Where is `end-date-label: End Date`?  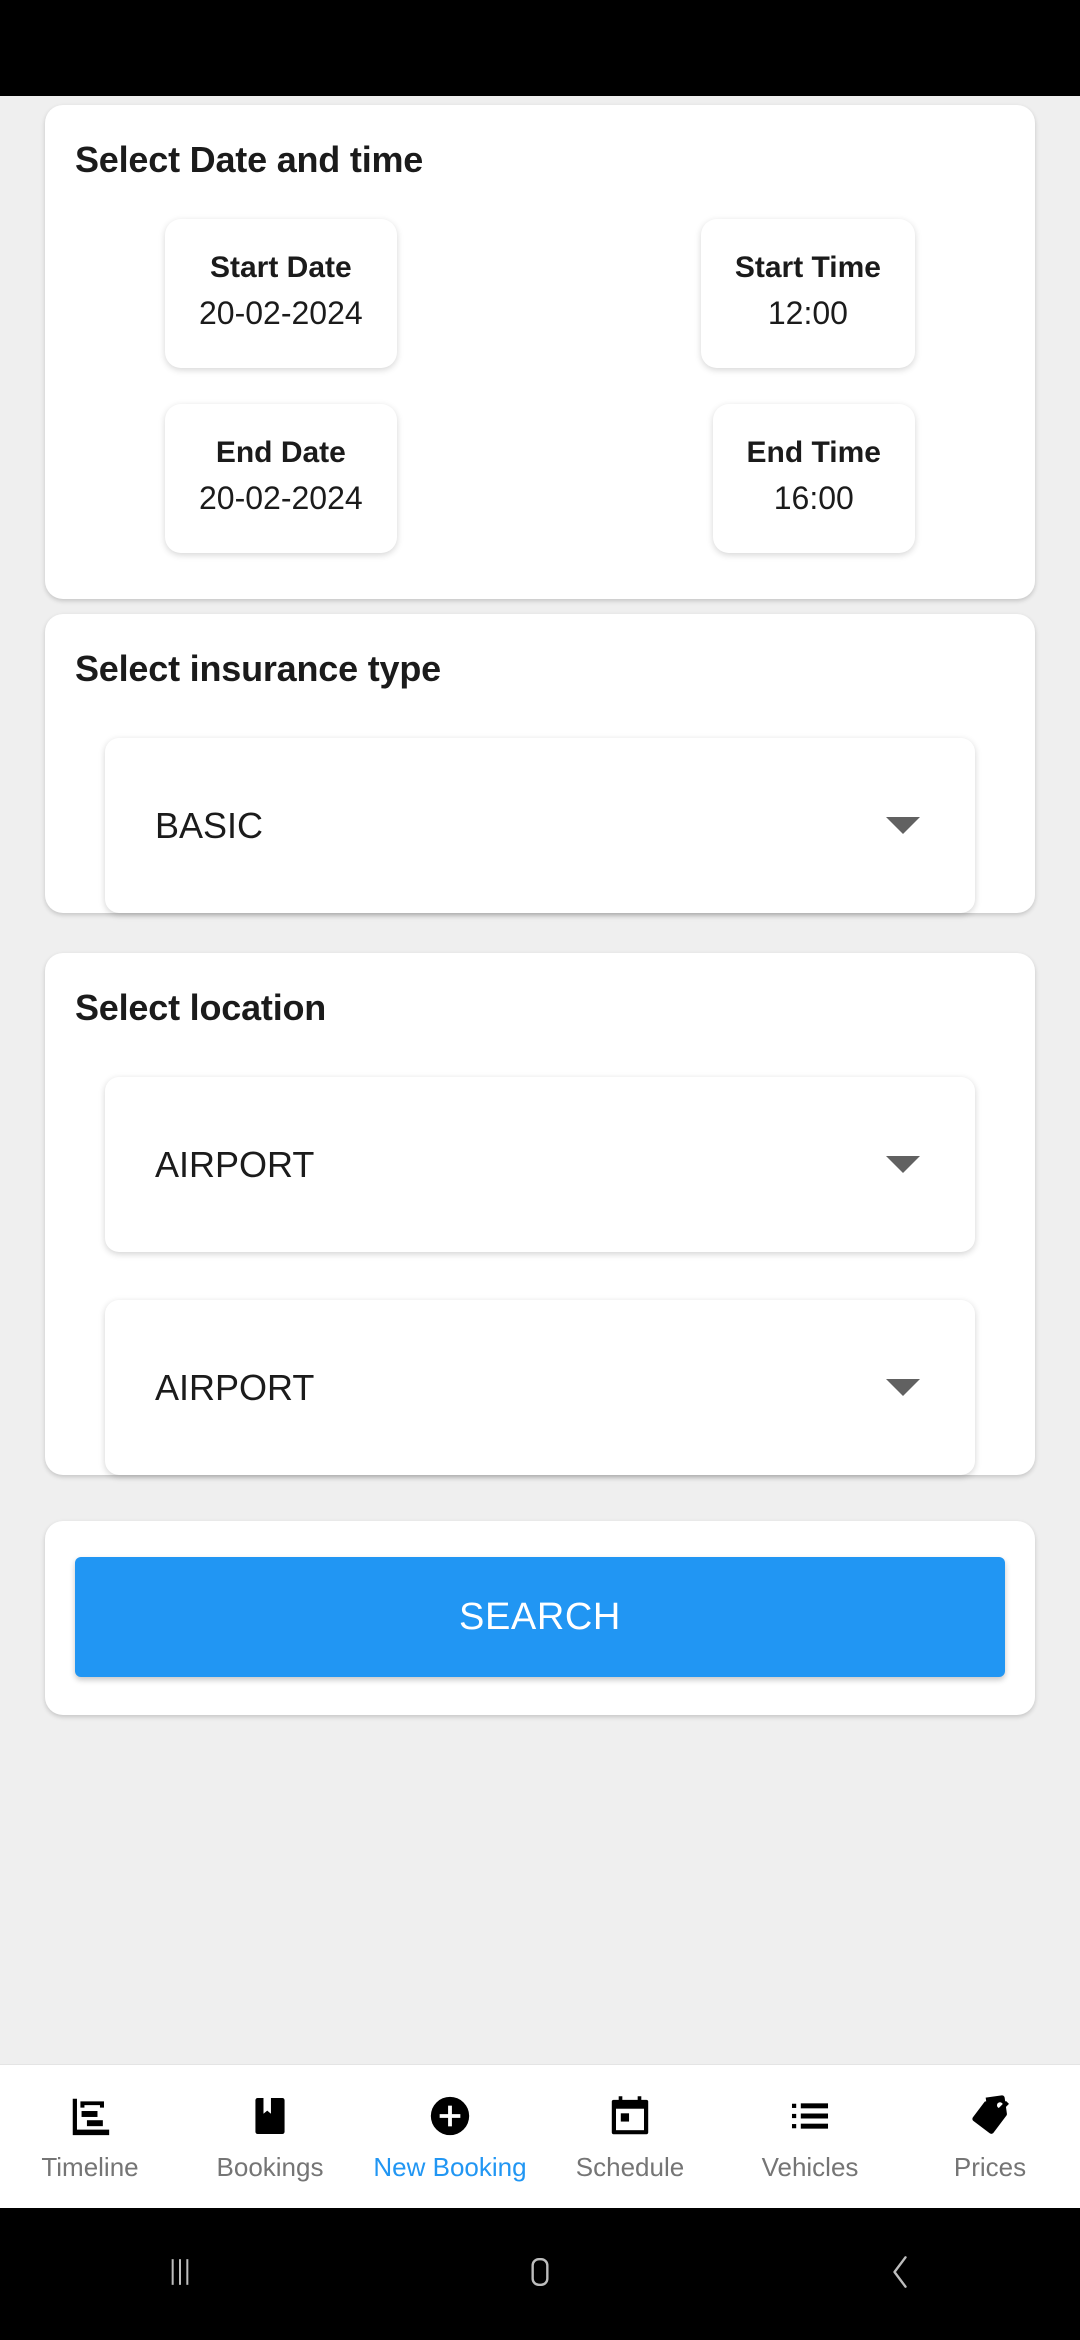 end-date-label: End Date is located at coordinates (280, 453).